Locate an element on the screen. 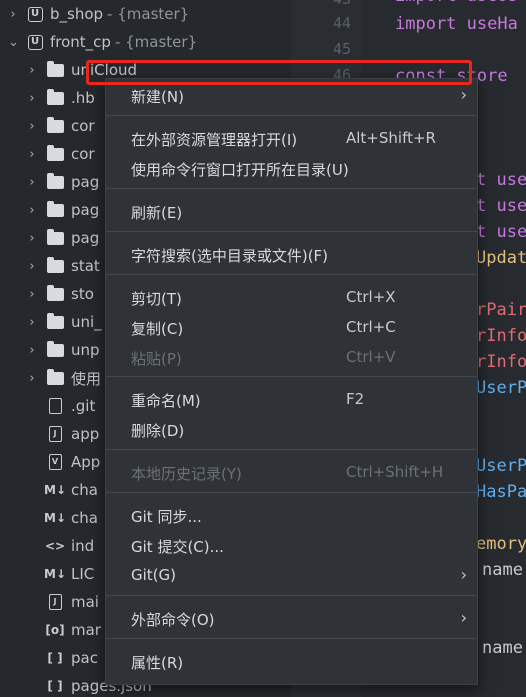 The image size is (526, 697). menu-item-open-in-explorer: 在外部资源管理器打开(I) Alt+Shift+R is located at coordinates (291, 139).